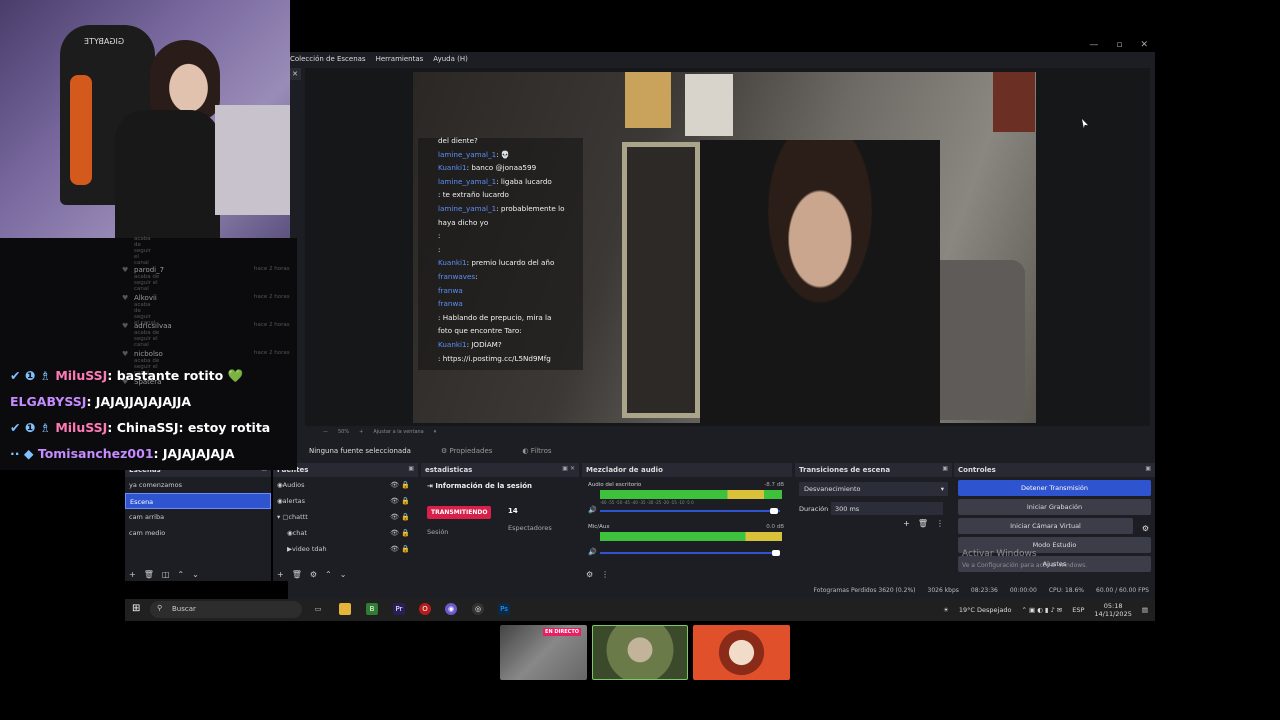 This screenshot has width=1280, height=720. Describe the element at coordinates (435, 432) in the screenshot. I see `chevron-down-icon: ▾` at that location.